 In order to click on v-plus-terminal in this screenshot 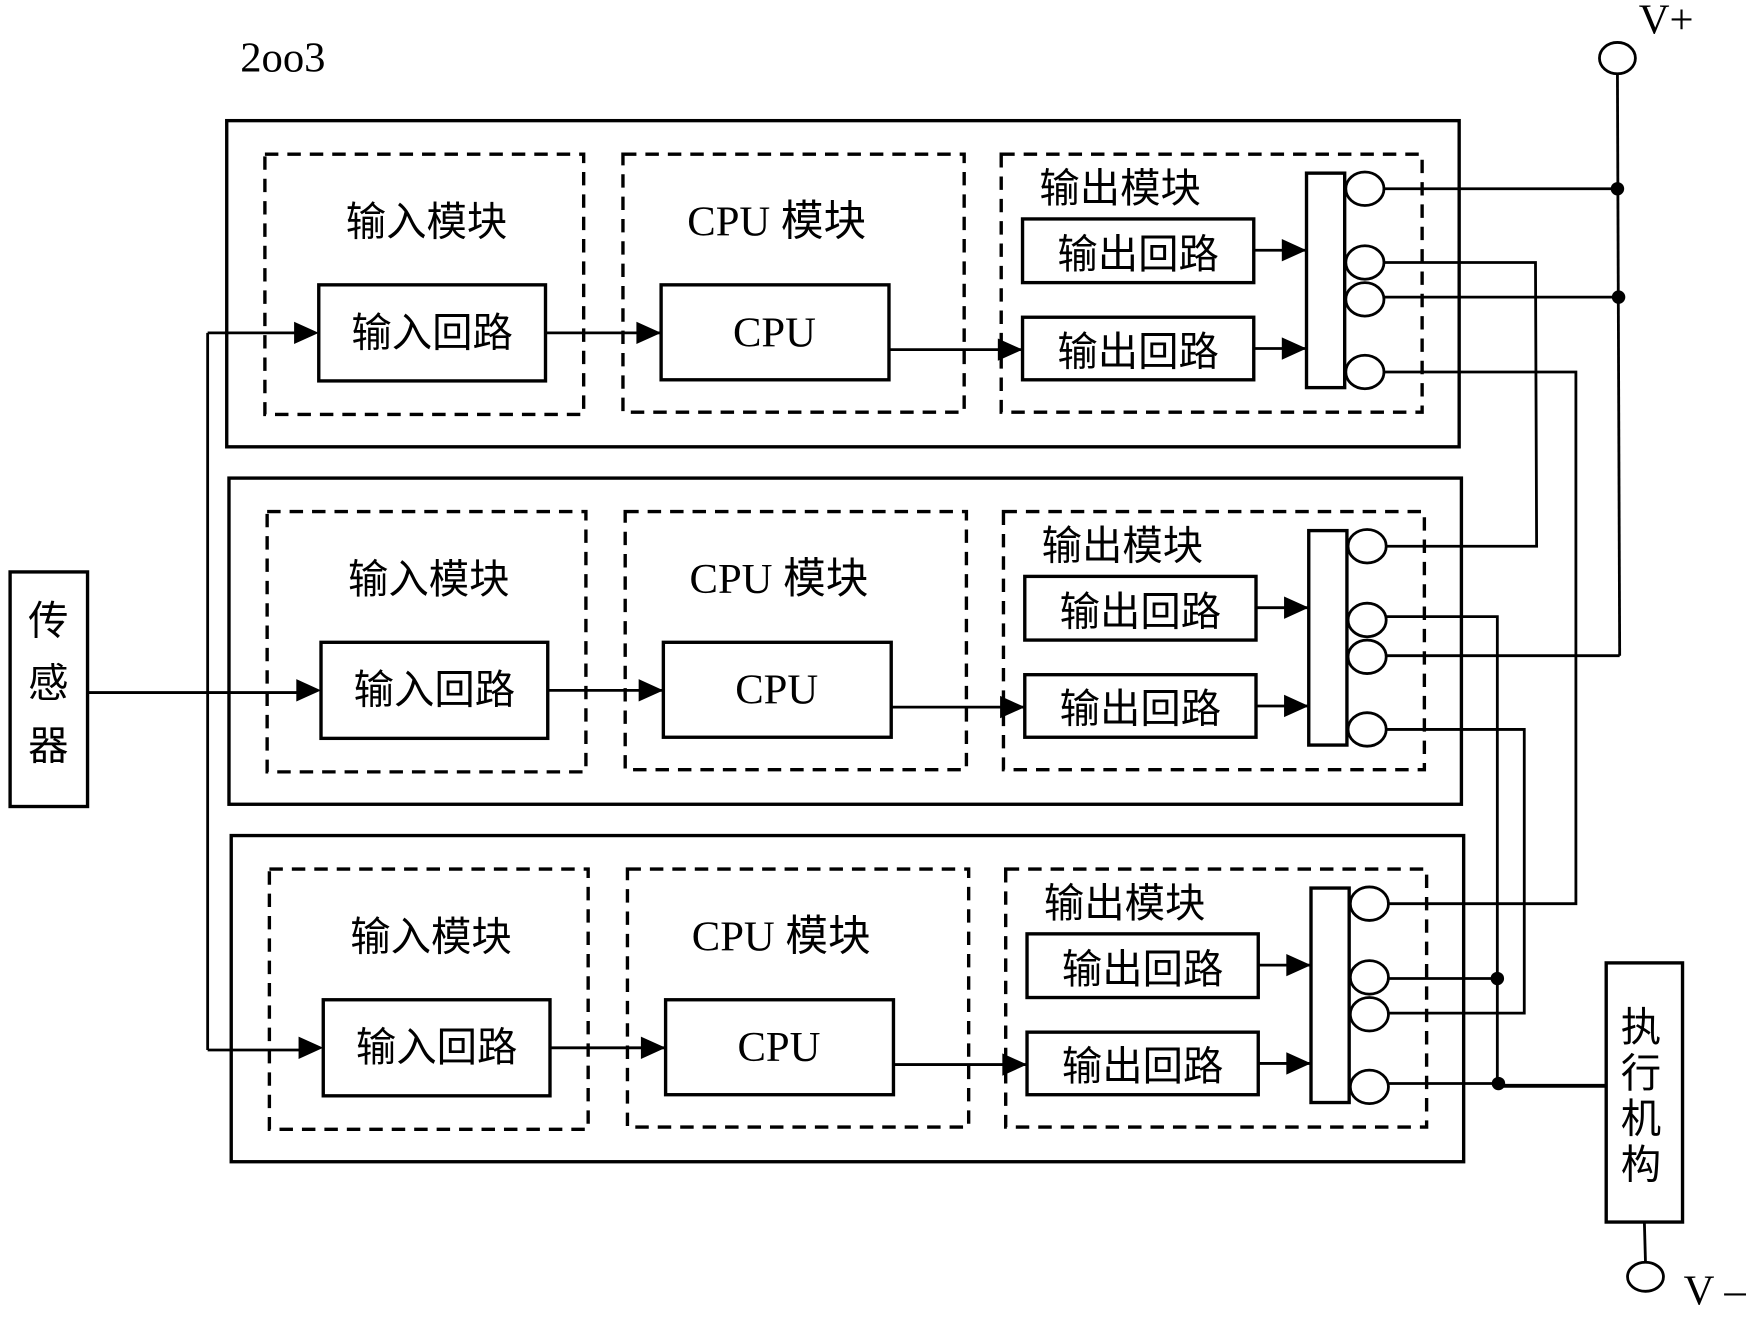, I will do `click(1617, 58)`.